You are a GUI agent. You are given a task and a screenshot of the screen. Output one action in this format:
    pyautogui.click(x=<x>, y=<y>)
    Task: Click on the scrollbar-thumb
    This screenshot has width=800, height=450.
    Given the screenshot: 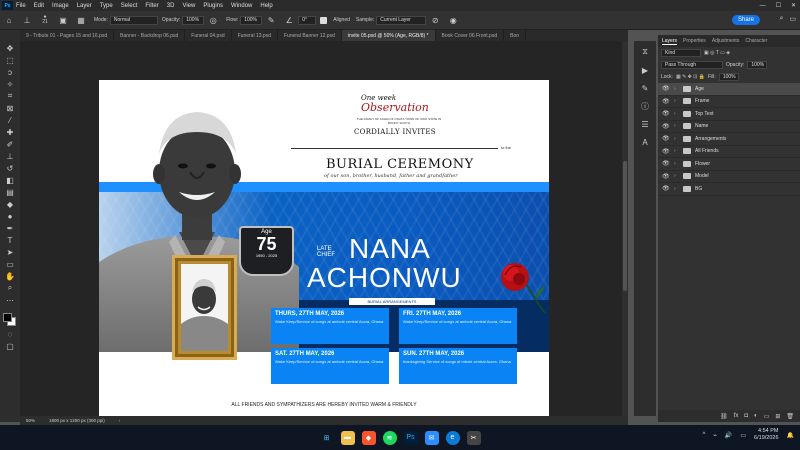 What is the action you would take?
    pyautogui.click(x=625, y=226)
    